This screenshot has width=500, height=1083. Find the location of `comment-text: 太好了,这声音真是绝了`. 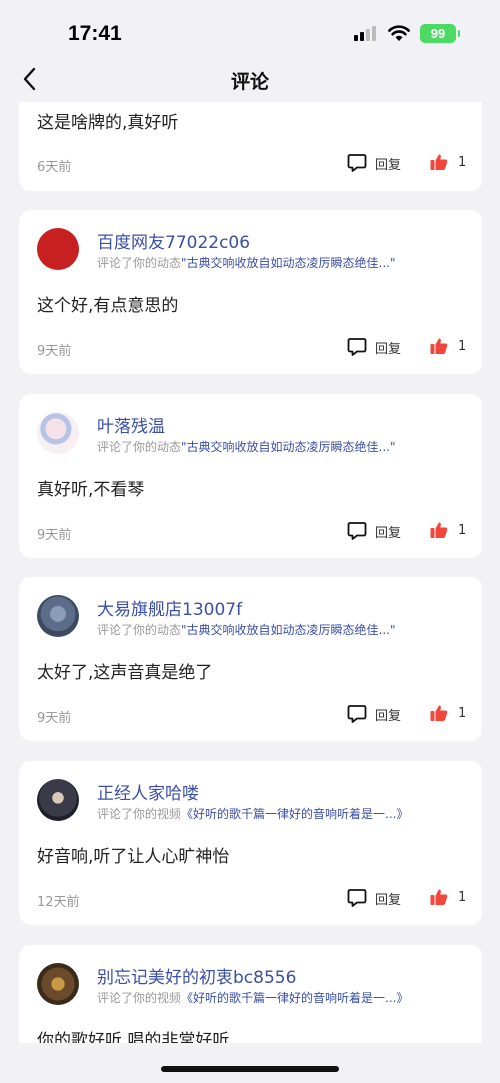

comment-text: 太好了,这声音真是绝了 is located at coordinates (125, 673).